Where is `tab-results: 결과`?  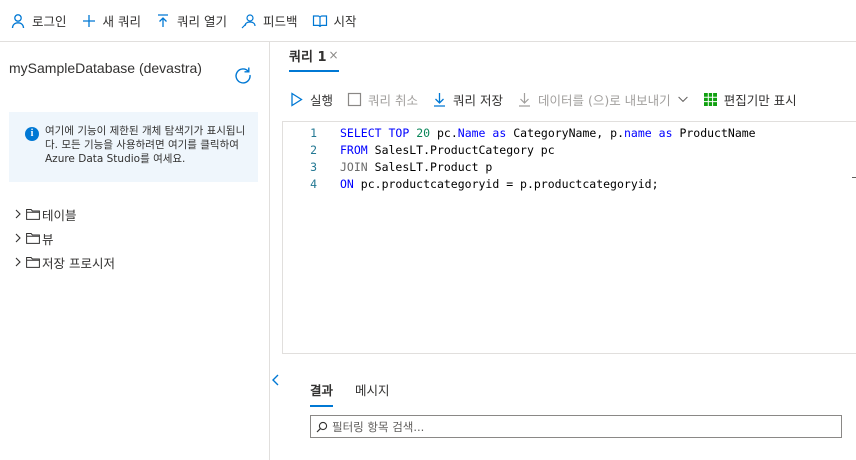
tab-results: 결과 is located at coordinates (322, 393).